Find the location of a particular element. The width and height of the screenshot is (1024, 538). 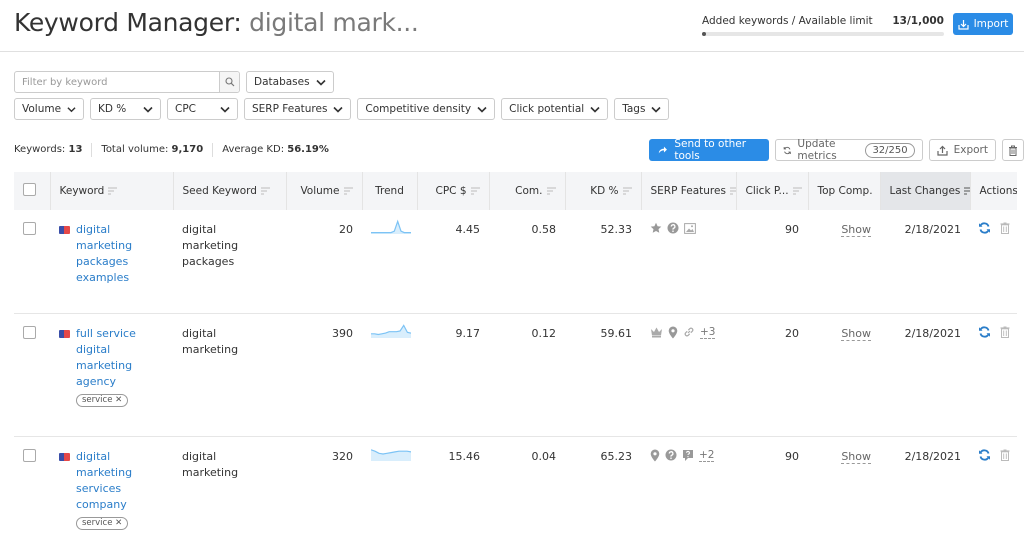

column-header-seed-keyword: Seed Keyword is located at coordinates (230, 191).